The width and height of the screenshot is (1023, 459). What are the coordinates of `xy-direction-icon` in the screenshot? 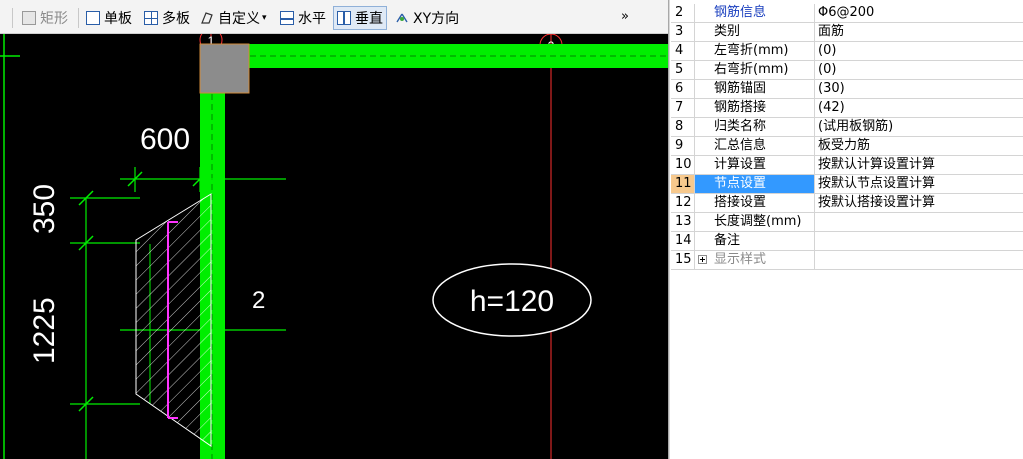 It's located at (402, 18).